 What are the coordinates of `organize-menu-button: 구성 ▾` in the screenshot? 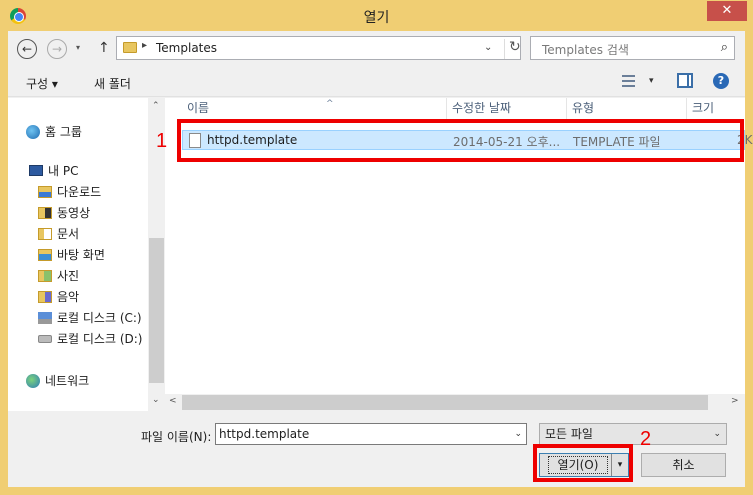 It's located at (42, 83).